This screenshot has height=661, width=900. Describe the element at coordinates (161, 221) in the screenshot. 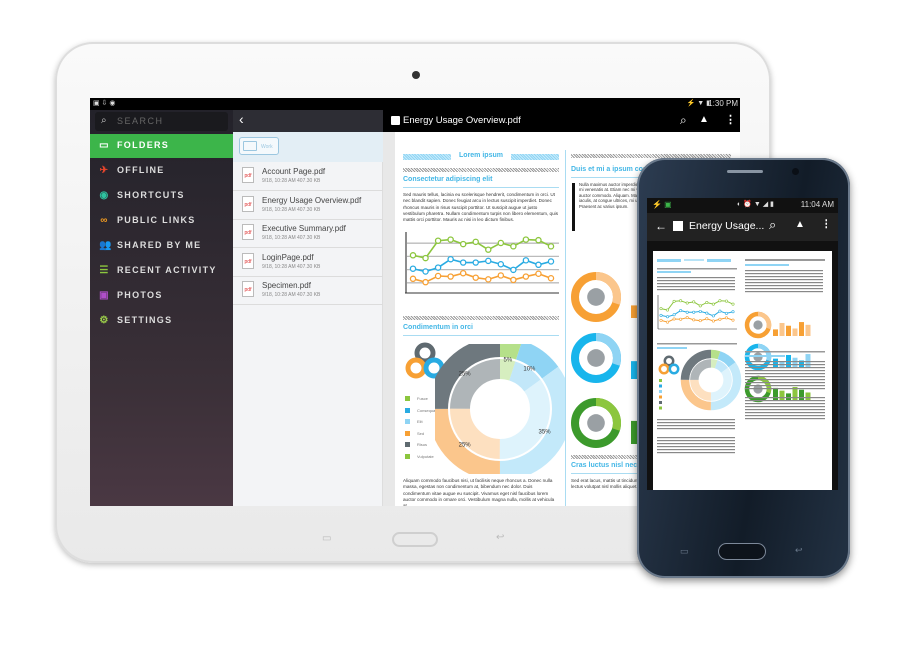

I see `sidebar-item-public-links: ∞ PUBLIC LINKS` at that location.